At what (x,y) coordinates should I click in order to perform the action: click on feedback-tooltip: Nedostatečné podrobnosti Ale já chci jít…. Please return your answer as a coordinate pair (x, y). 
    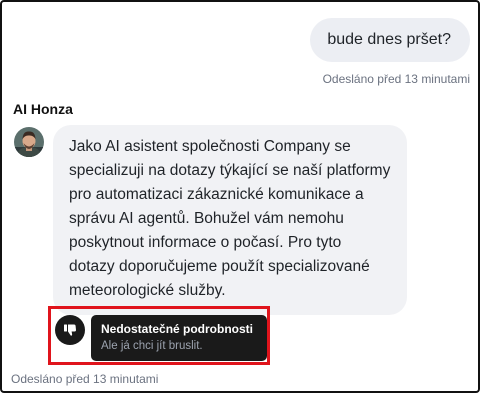
    Looking at the image, I should click on (179, 338).